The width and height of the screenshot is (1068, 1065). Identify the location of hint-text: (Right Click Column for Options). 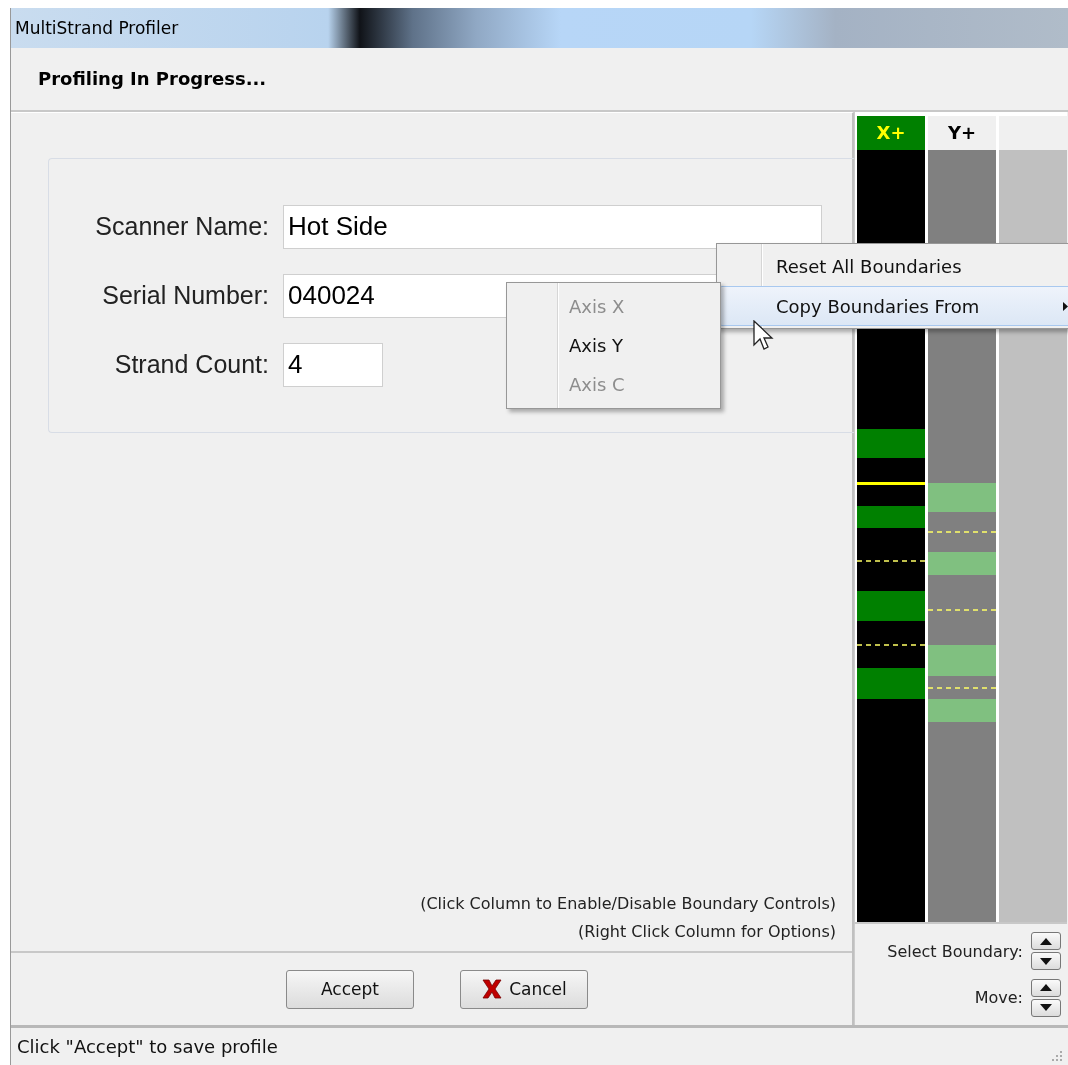
(706, 932).